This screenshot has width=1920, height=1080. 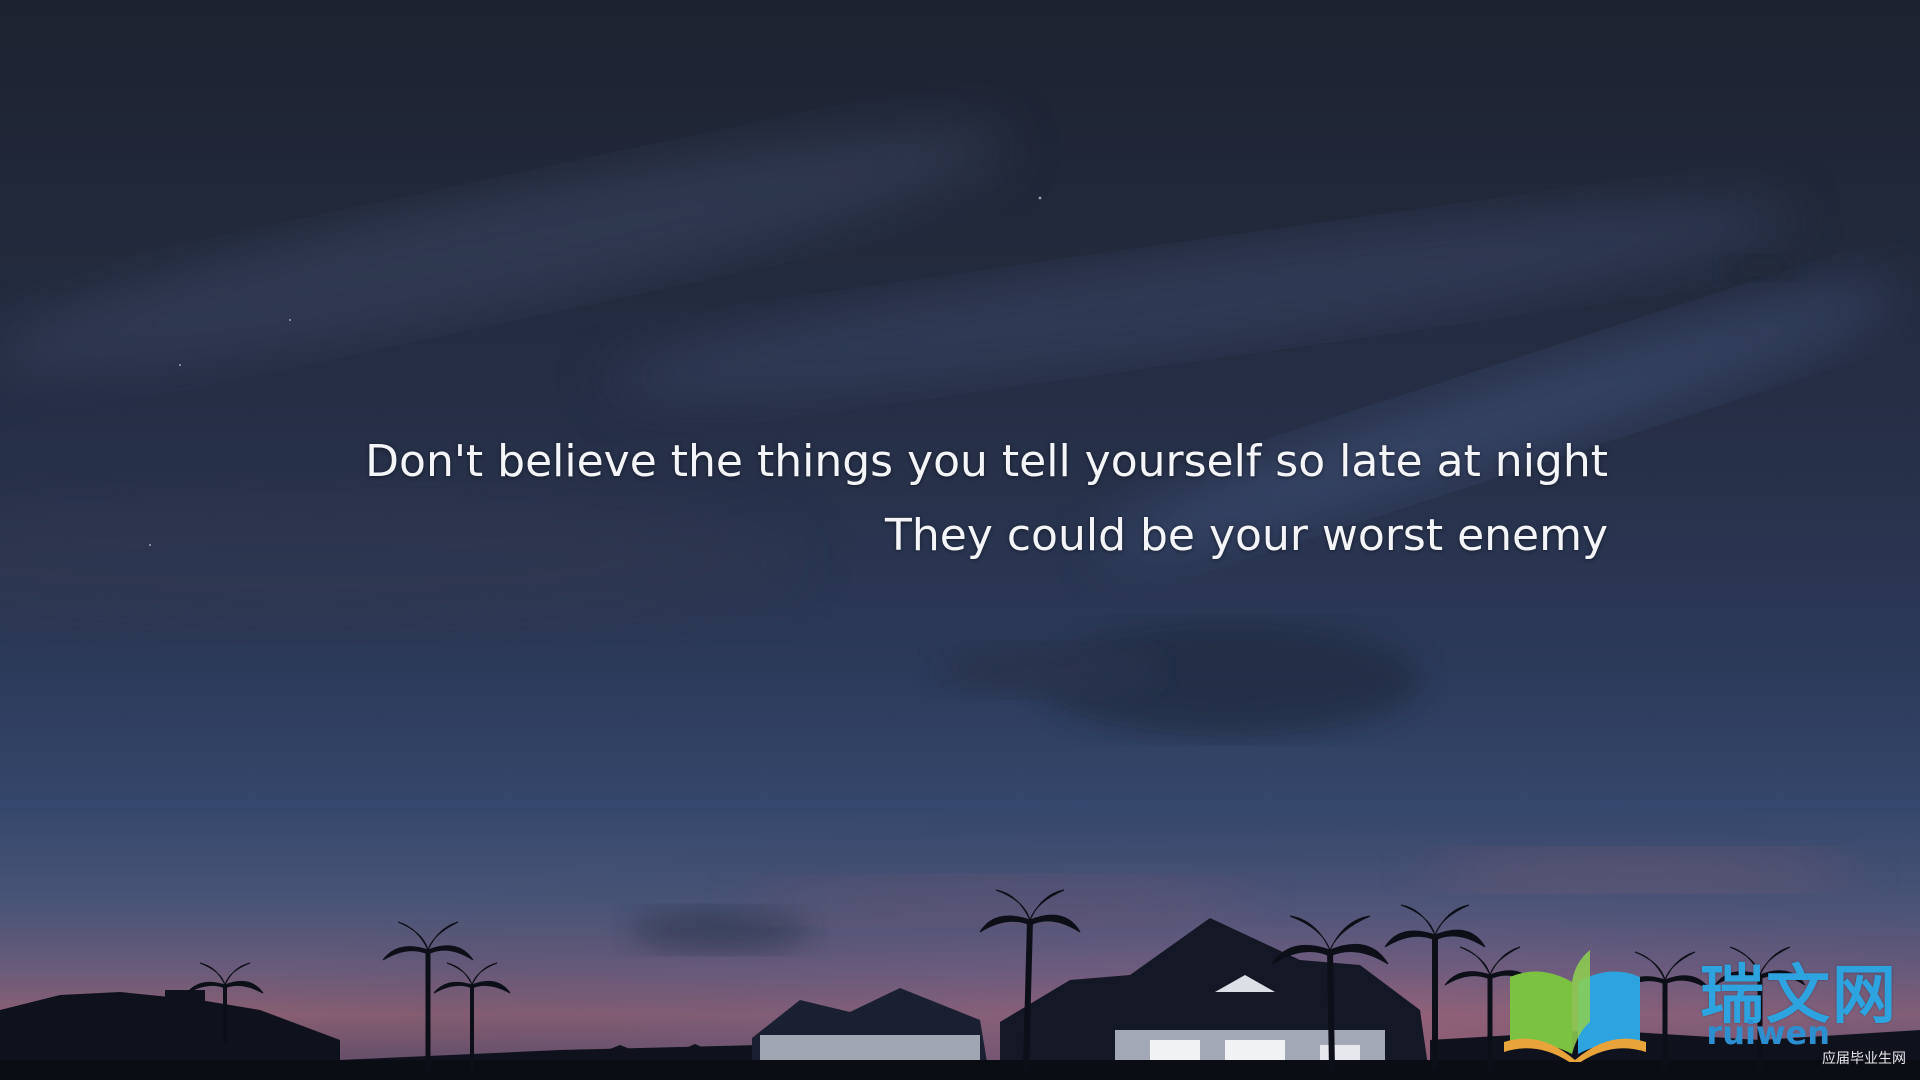 What do you see at coordinates (1575, 1006) in the screenshot?
I see `open-book-logo-icon` at bounding box center [1575, 1006].